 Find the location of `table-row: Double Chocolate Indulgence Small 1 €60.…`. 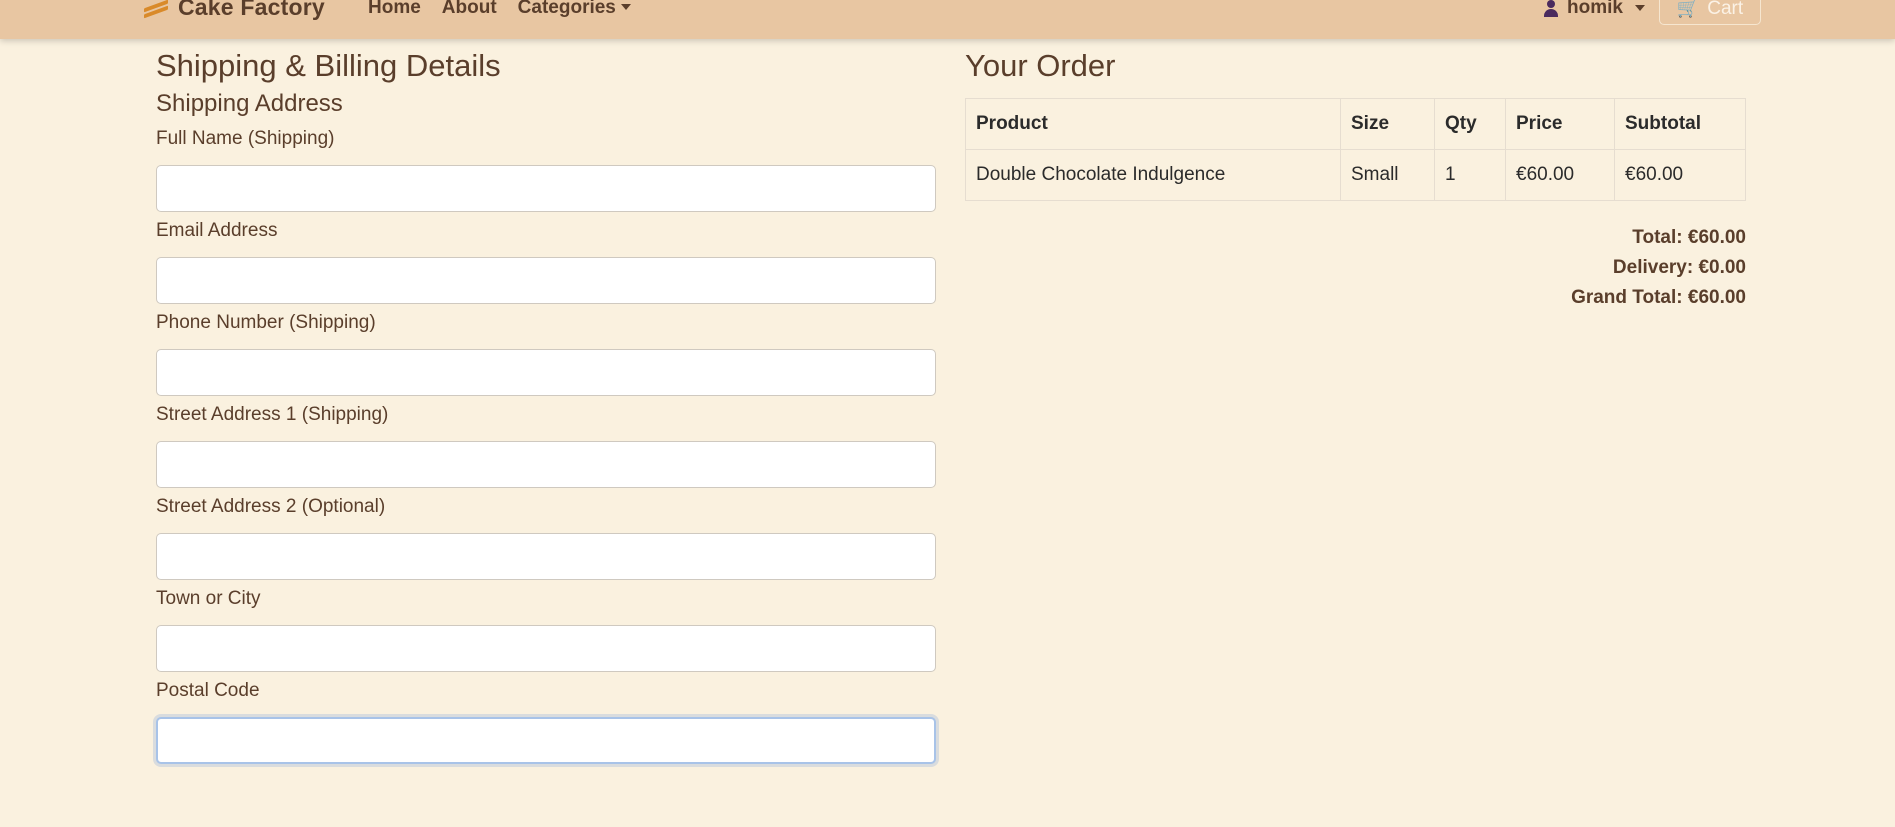

table-row: Double Chocolate Indulgence Small 1 €60.… is located at coordinates (1355, 175).